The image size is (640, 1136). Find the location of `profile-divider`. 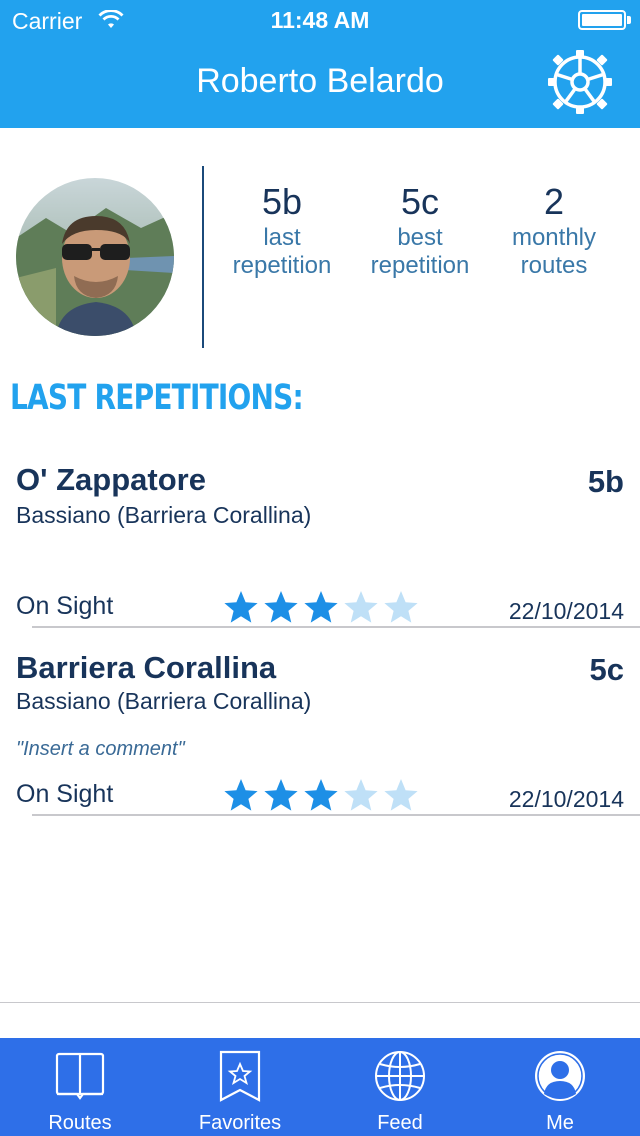

profile-divider is located at coordinates (203, 257).